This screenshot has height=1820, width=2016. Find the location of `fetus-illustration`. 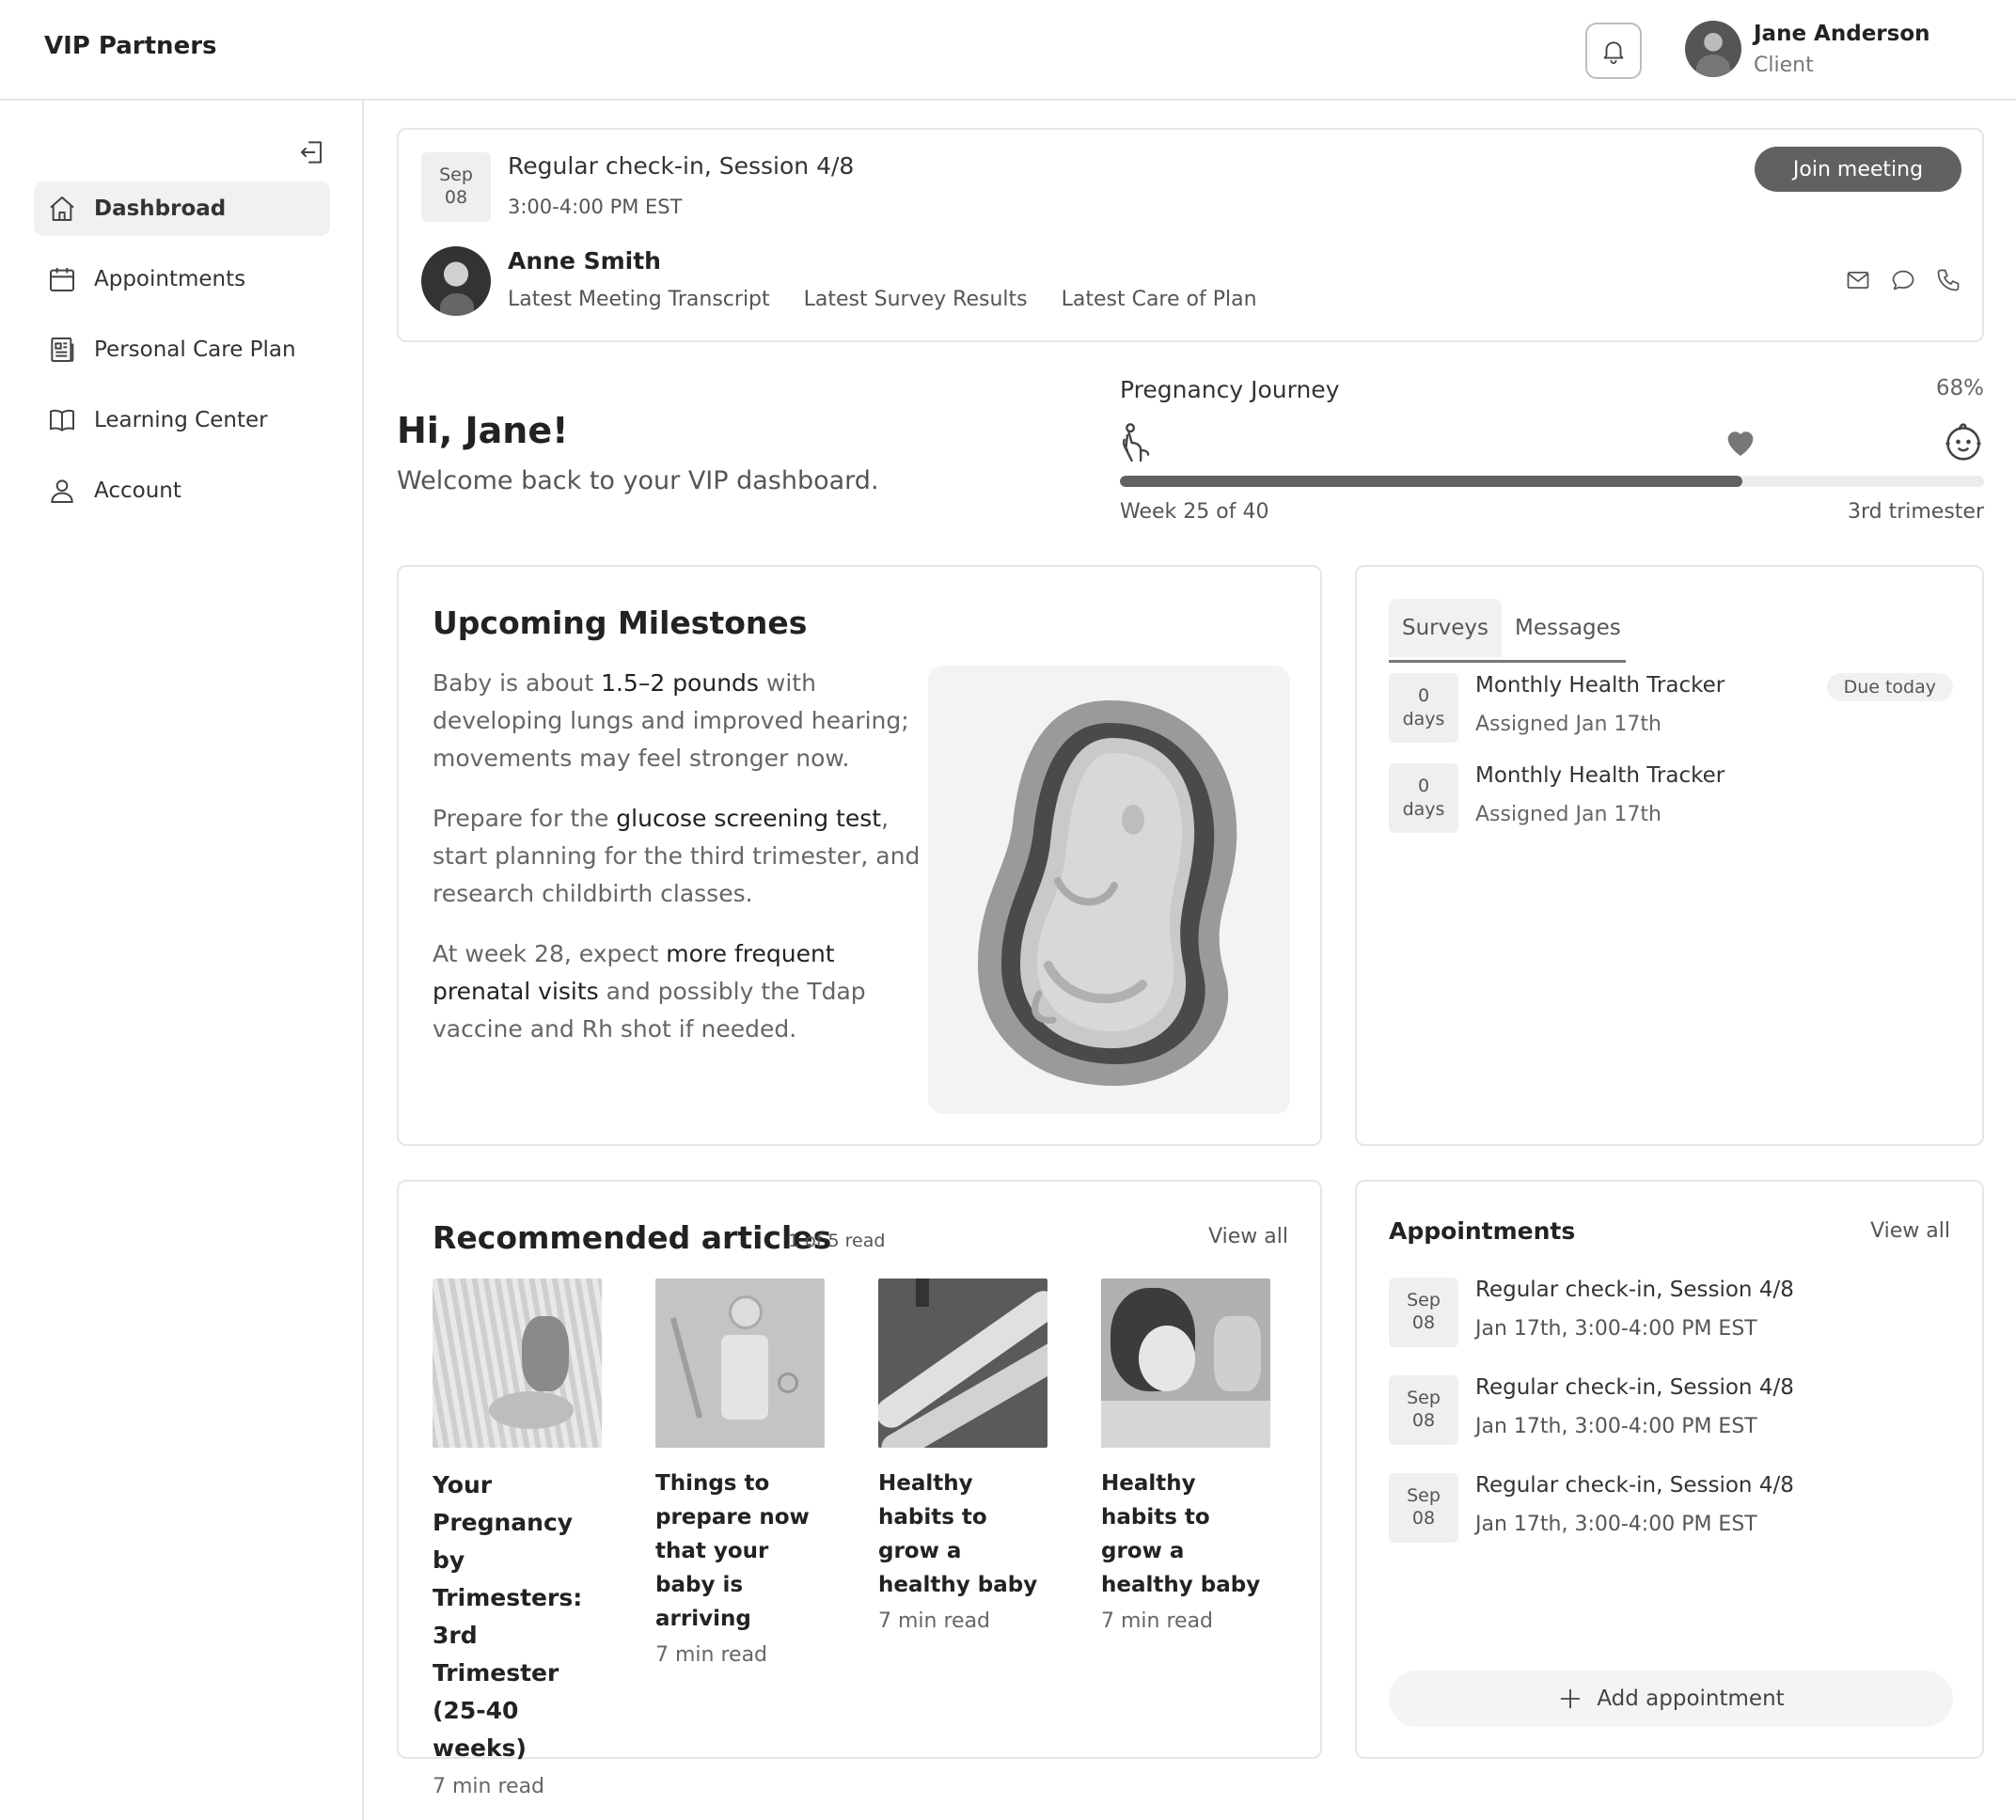

fetus-illustration is located at coordinates (1109, 890).